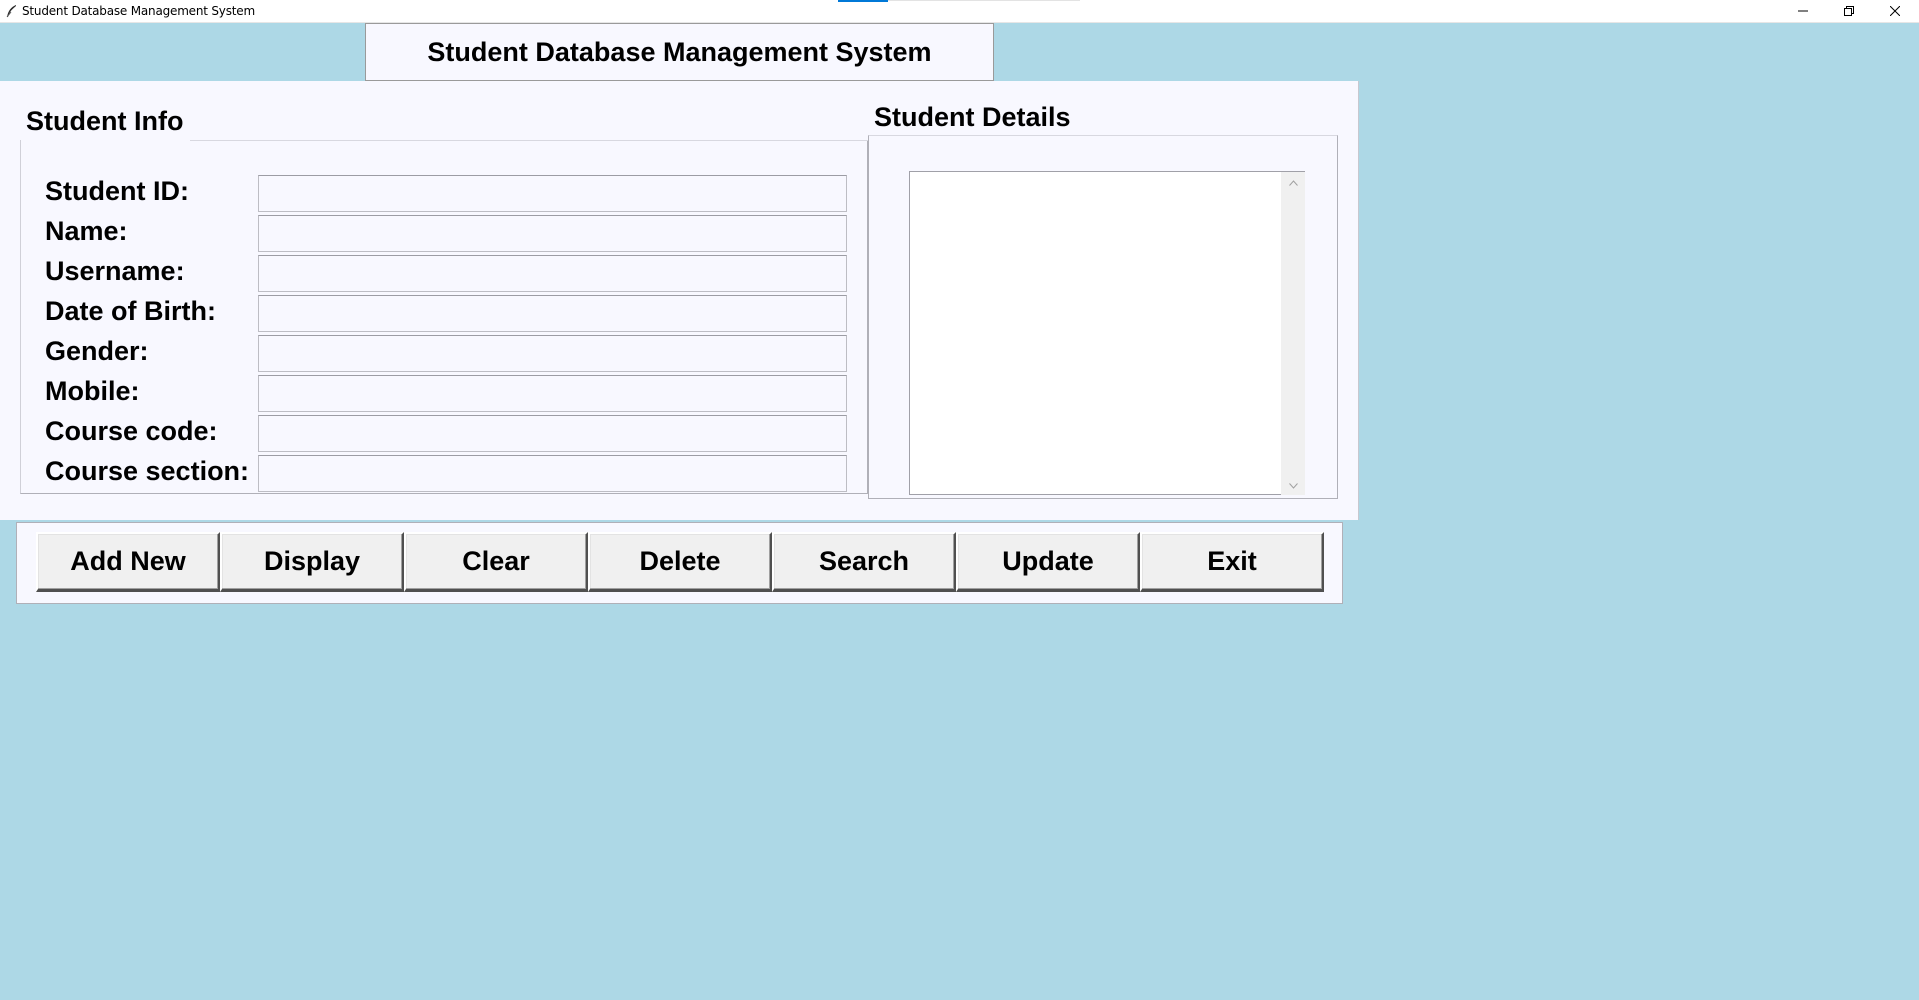 The width and height of the screenshot is (1919, 1000). Describe the element at coordinates (1293, 333) in the screenshot. I see `details-scrollbar` at that location.